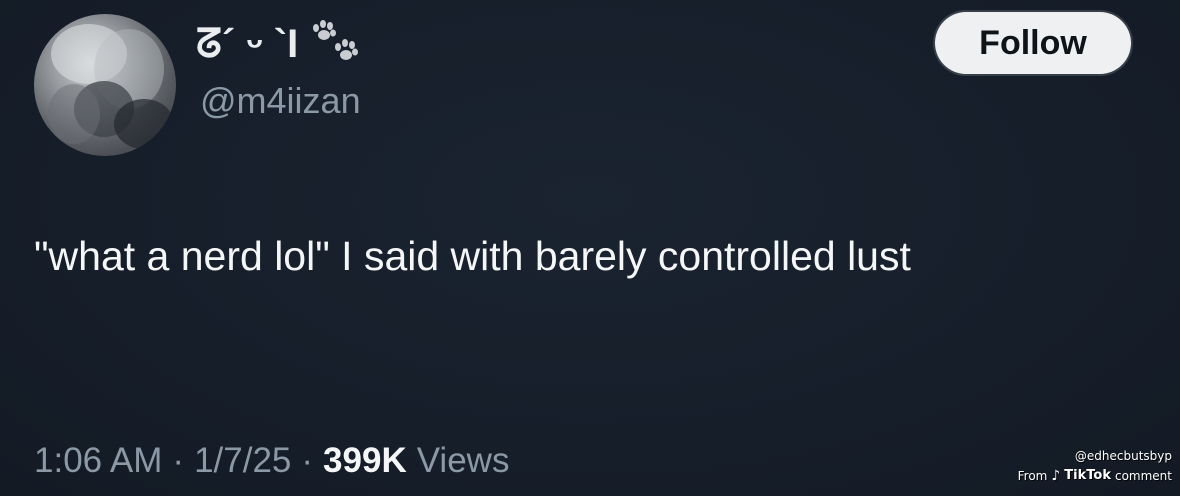 The height and width of the screenshot is (496, 1180). I want to click on watermark-user: @edhecbutsbyp, so click(1123, 456).